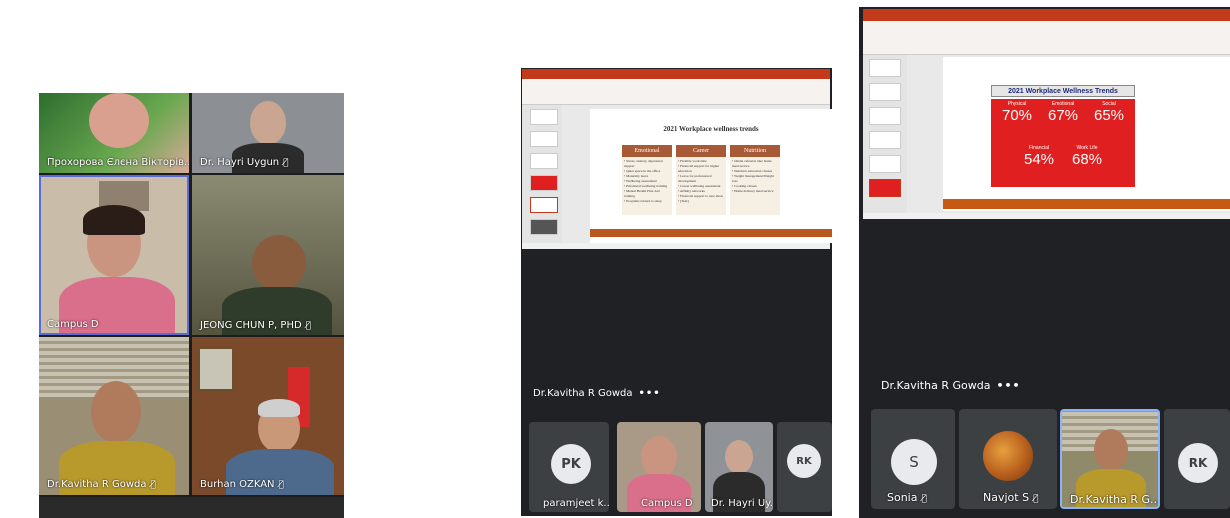 The height and width of the screenshot is (518, 1230). I want to click on participant-name: Dr.Kavitha R Gowda 🎙̸, so click(101, 484).